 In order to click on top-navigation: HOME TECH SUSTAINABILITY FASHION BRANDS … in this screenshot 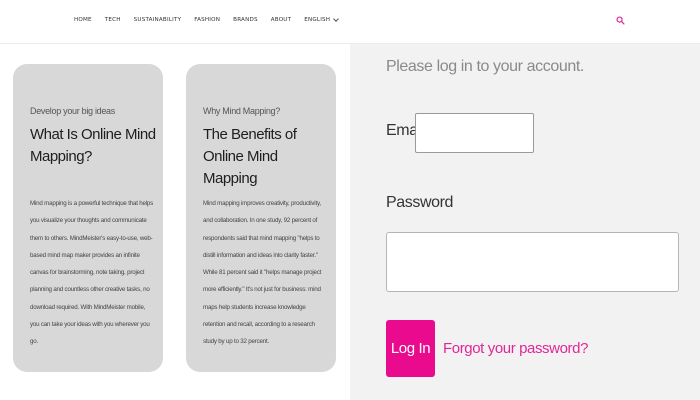, I will do `click(350, 22)`.